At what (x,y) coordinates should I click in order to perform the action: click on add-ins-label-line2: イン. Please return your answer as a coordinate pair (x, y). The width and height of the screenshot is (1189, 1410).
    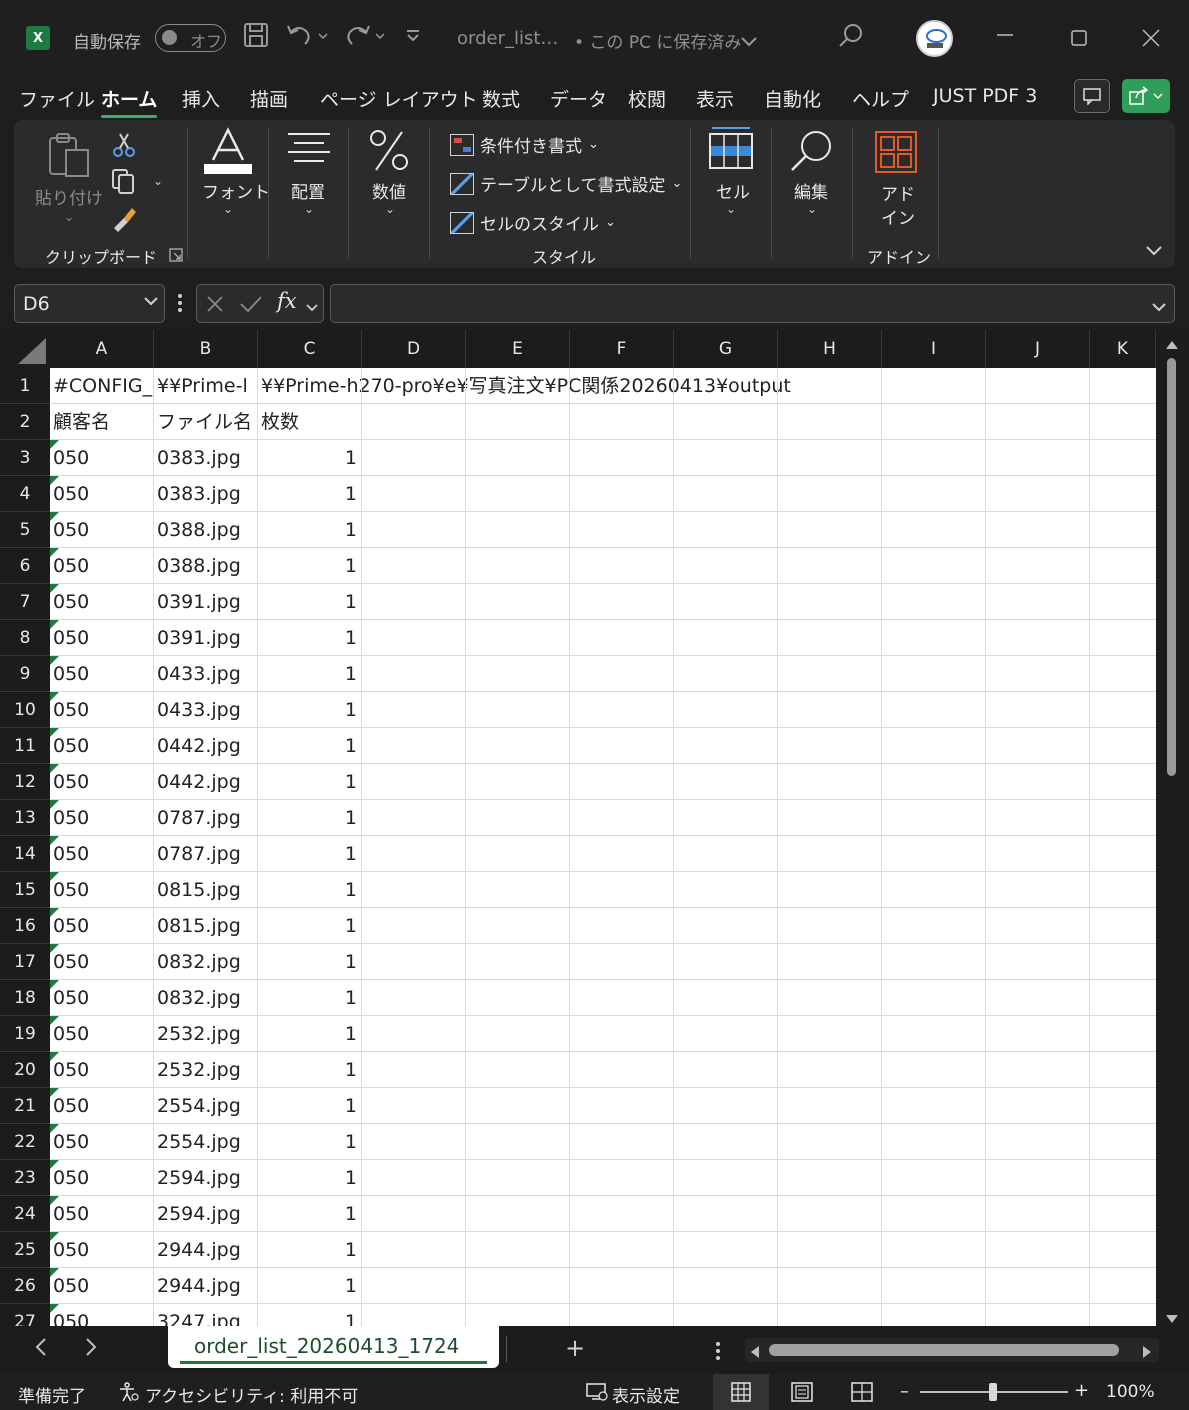
    Looking at the image, I should click on (898, 216).